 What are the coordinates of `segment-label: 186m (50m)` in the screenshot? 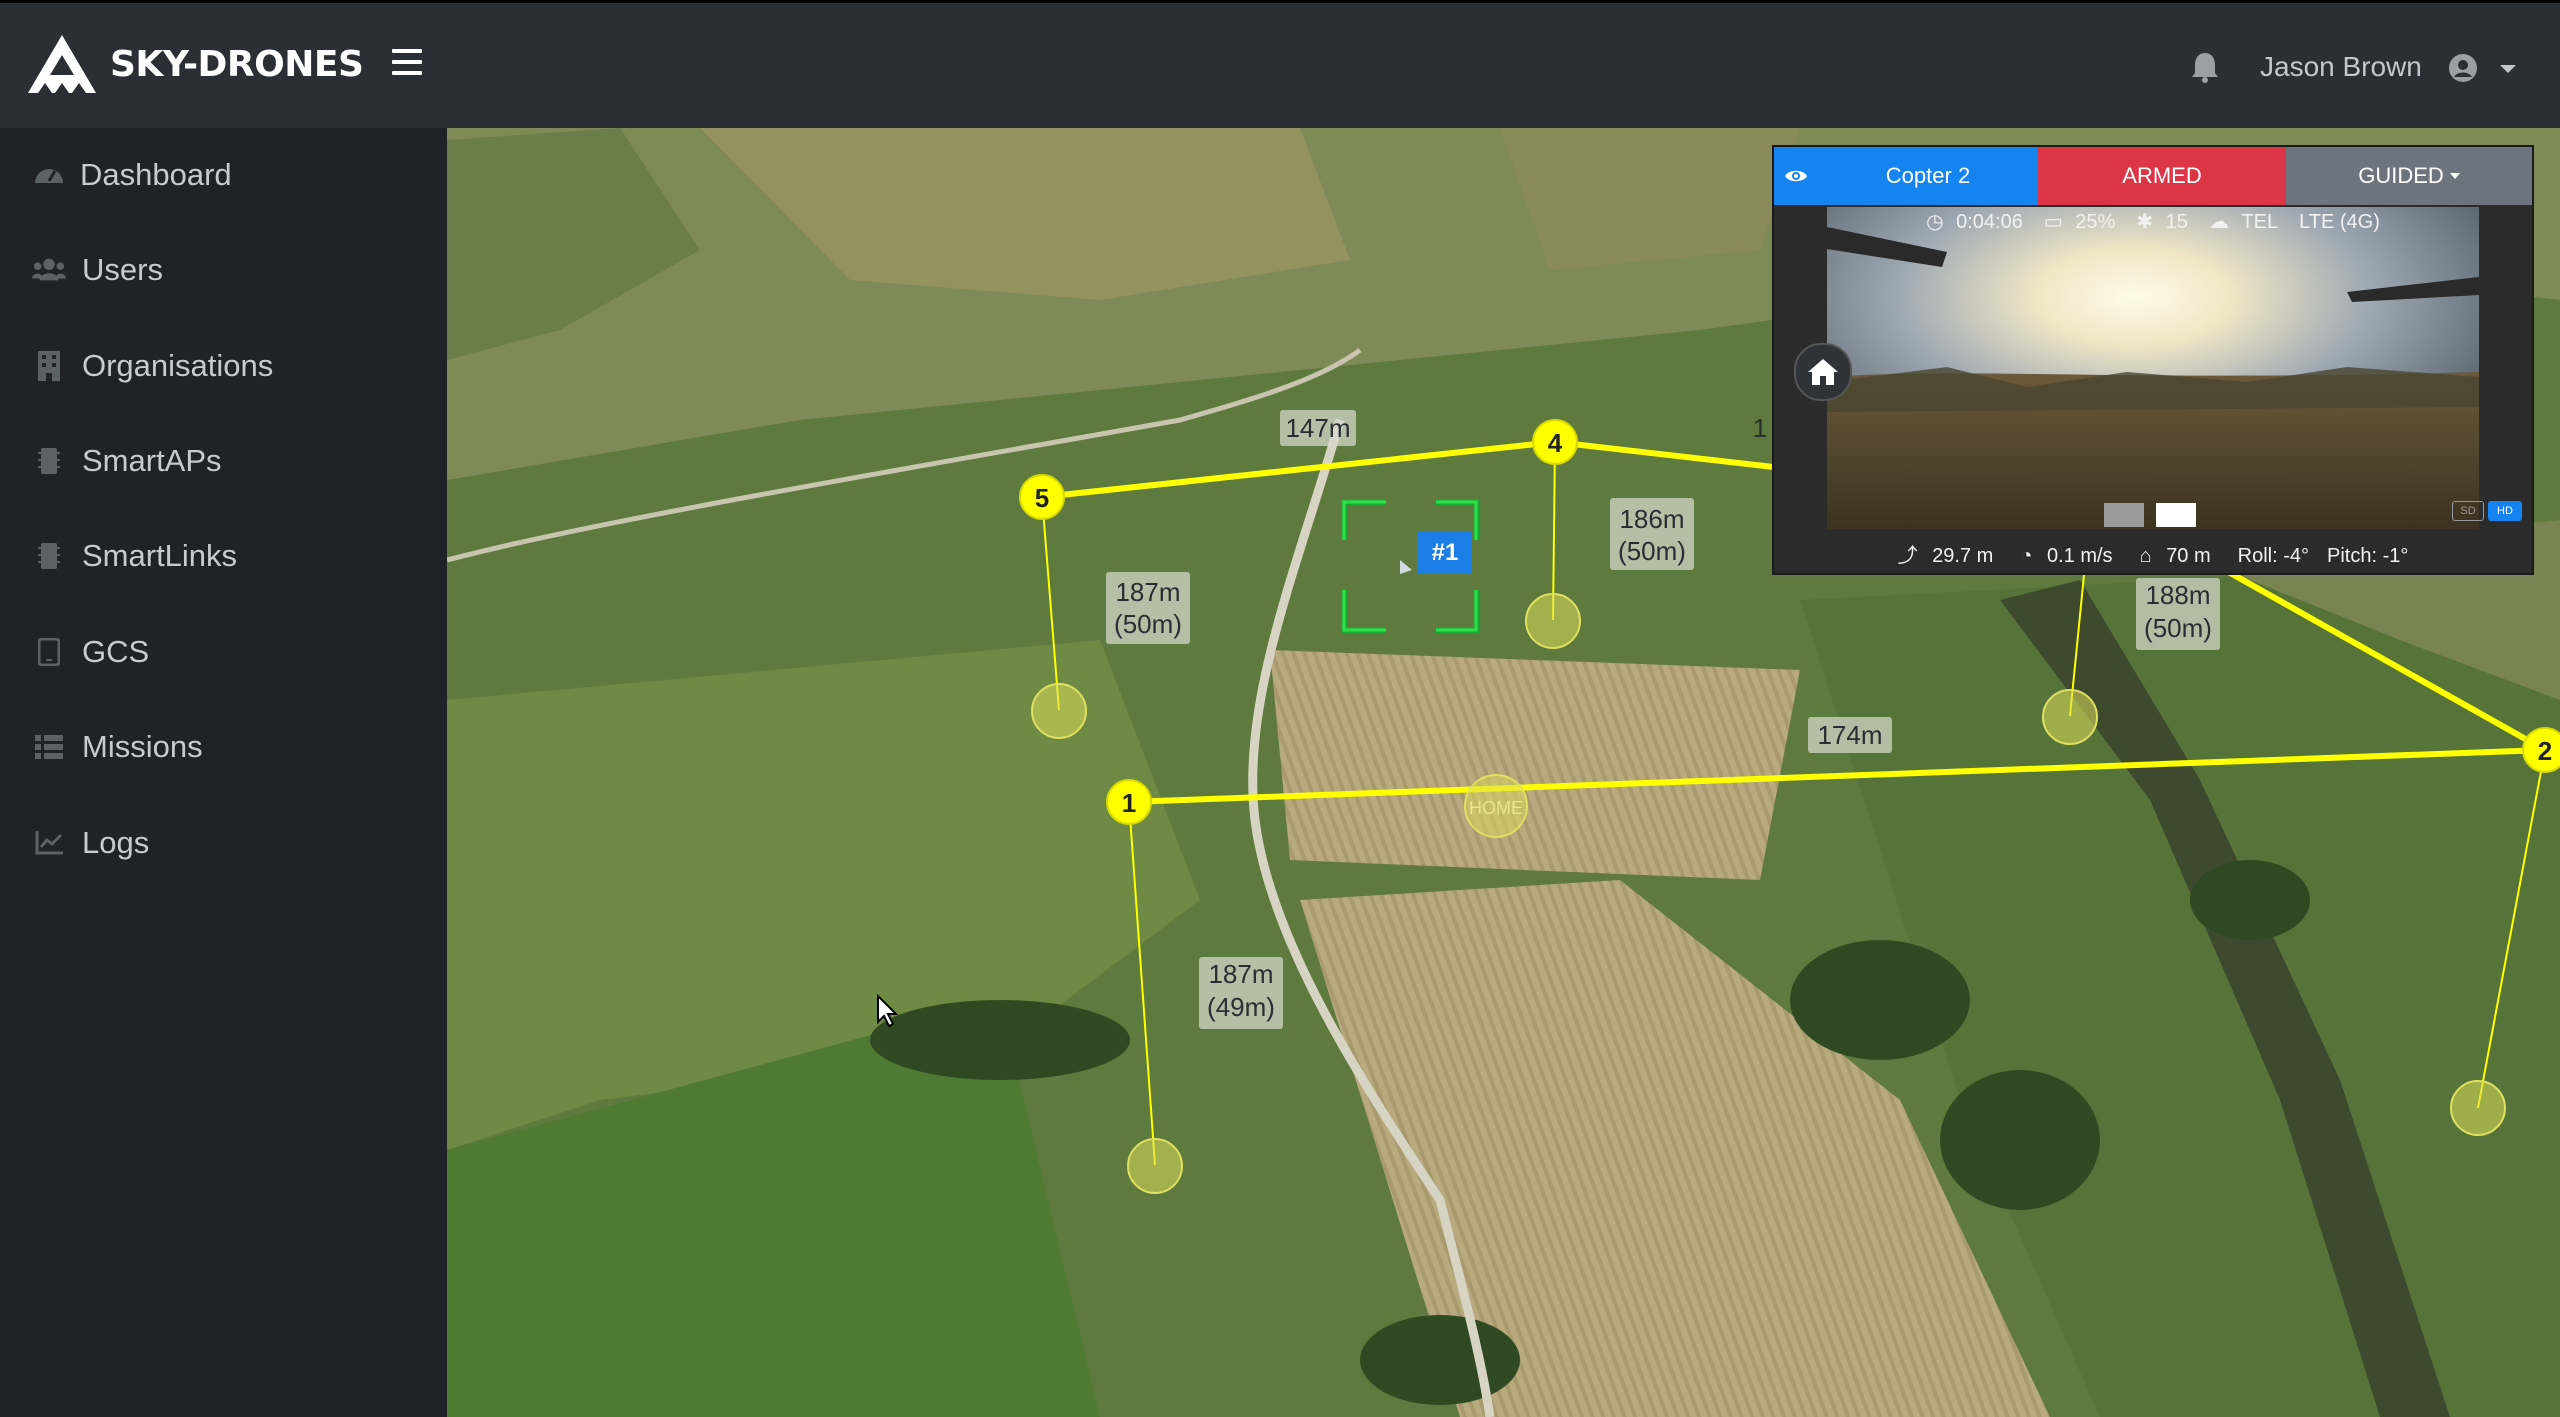 It's located at (1652, 534).